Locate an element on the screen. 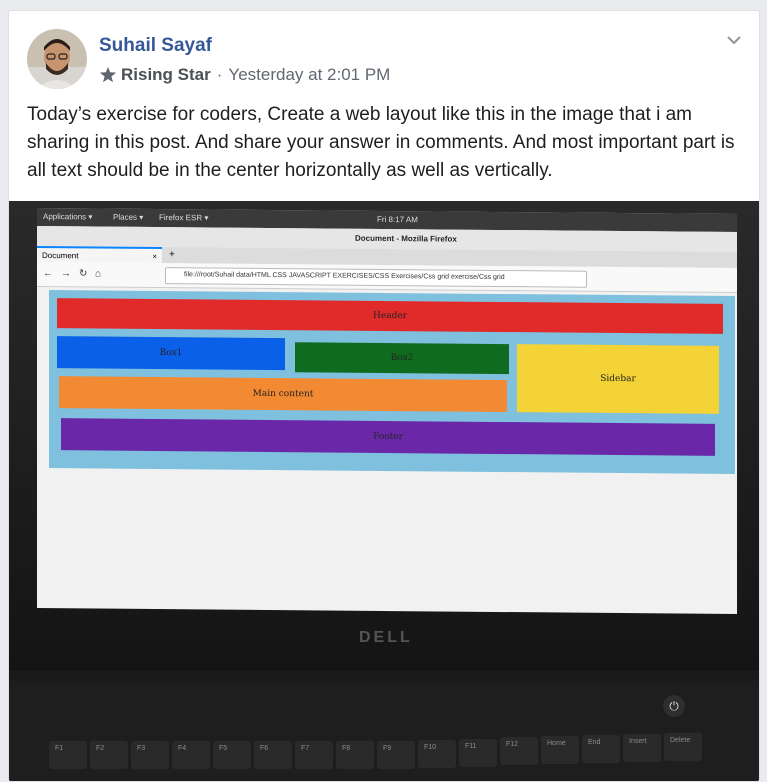 The height and width of the screenshot is (782, 767). power-icon: ⏻ is located at coordinates (674, 706).